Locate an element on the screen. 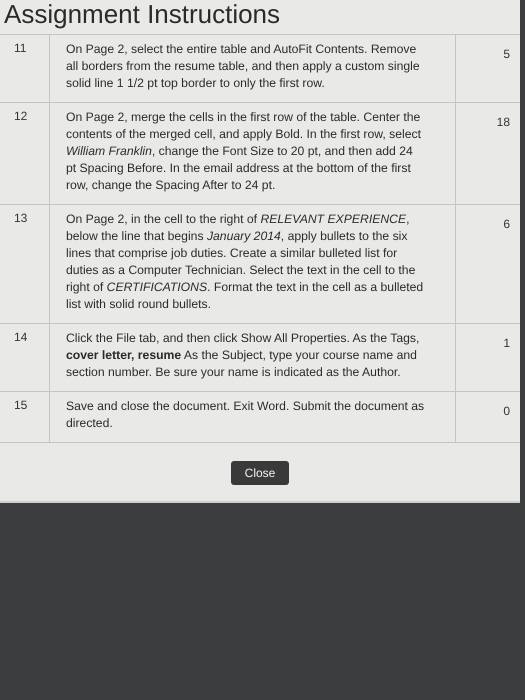 The image size is (525, 700). close-button: Close is located at coordinates (260, 473).